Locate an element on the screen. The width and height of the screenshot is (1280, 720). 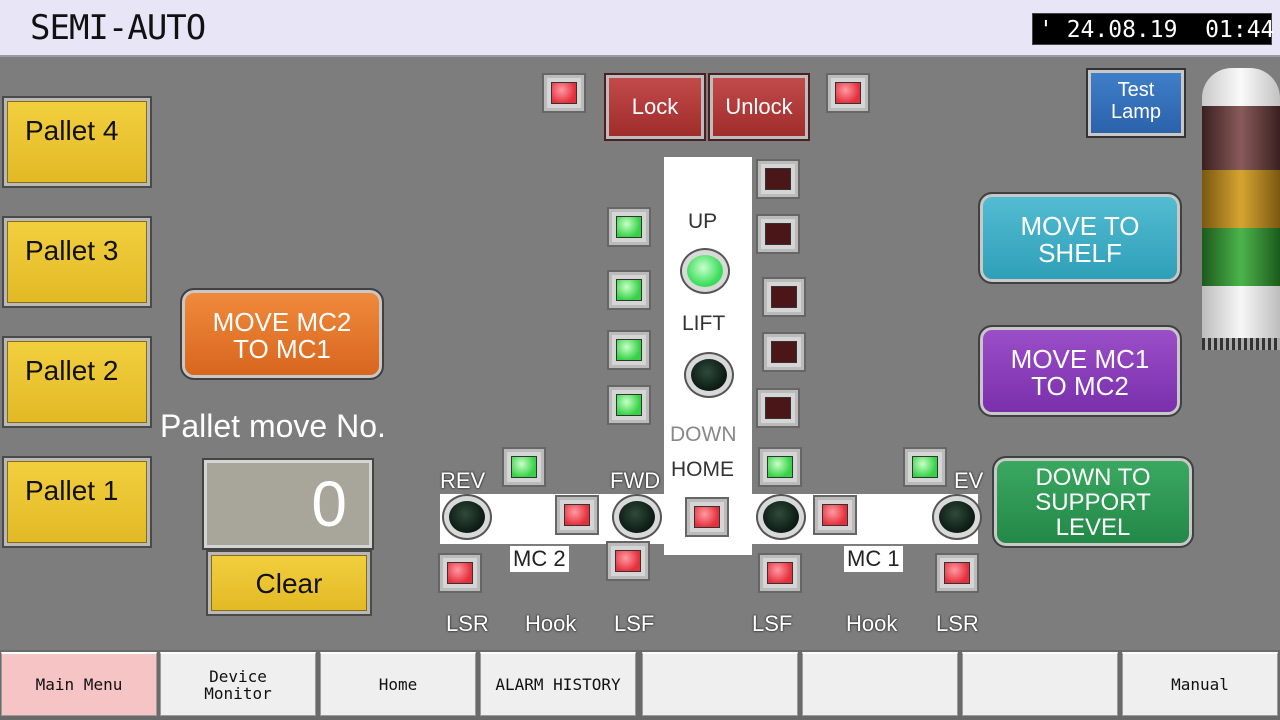
nav-main-menu: Main Menu is located at coordinates (79, 684).